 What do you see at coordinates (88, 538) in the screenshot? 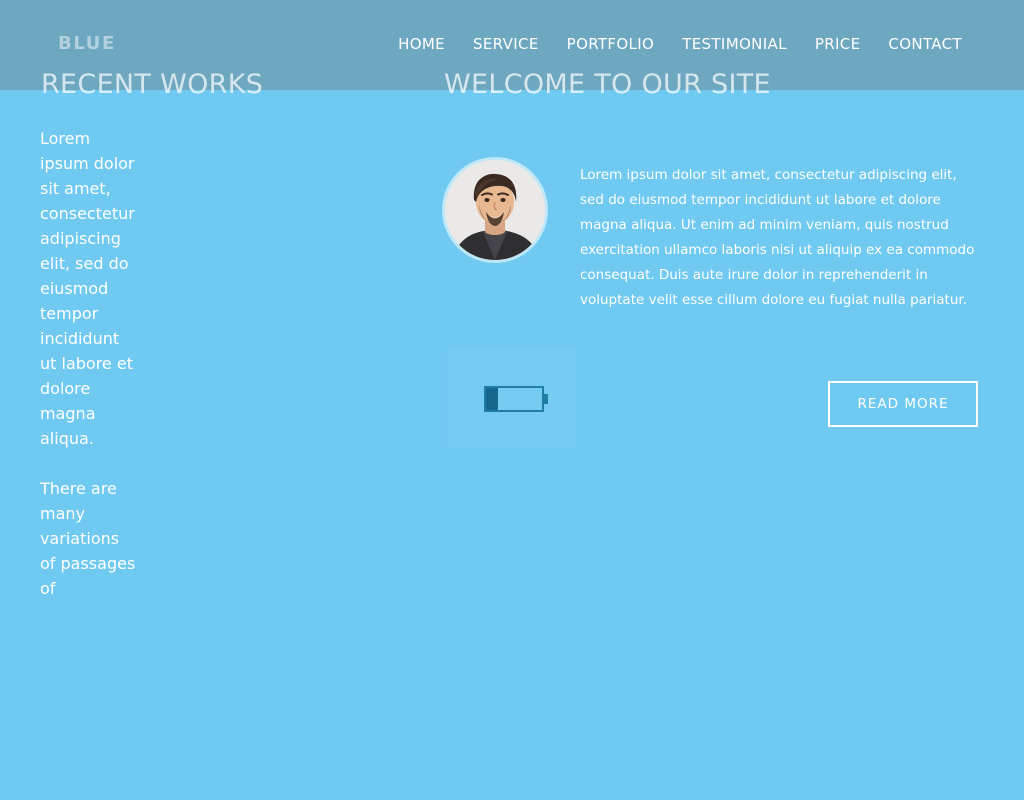
I see `left-column-paragraph-2: There are many variations of passages of` at bounding box center [88, 538].